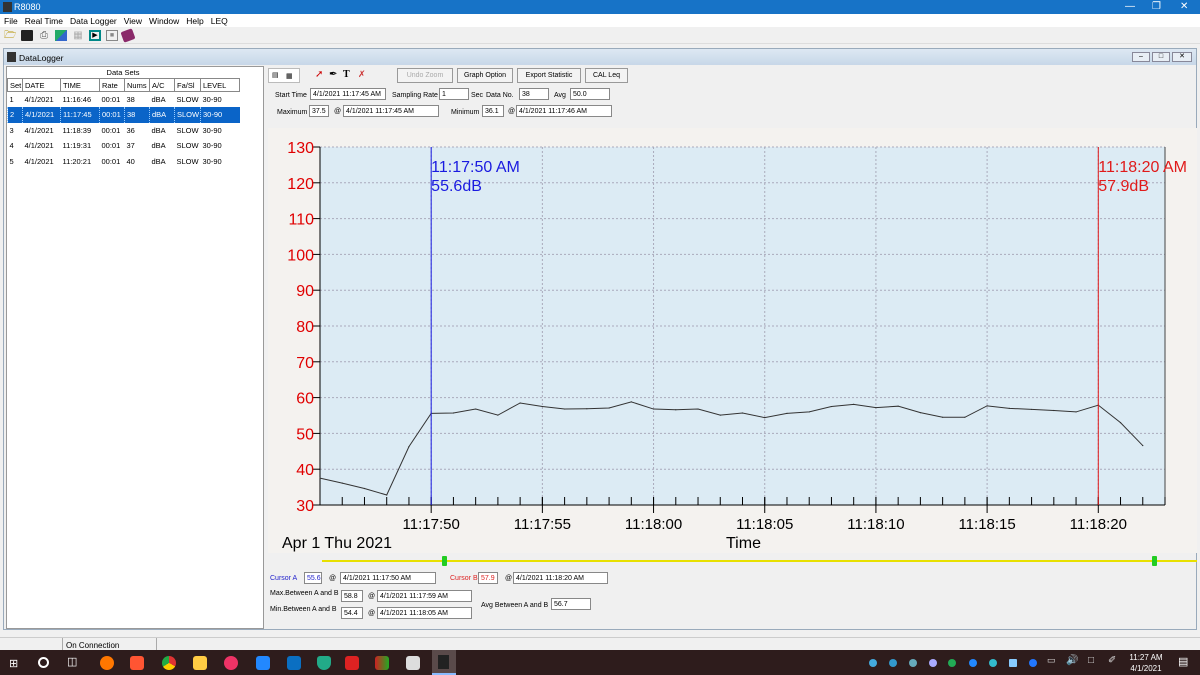 The width and height of the screenshot is (1200, 675). Describe the element at coordinates (300, 184) in the screenshot. I see `y-tick-label: 120` at that location.